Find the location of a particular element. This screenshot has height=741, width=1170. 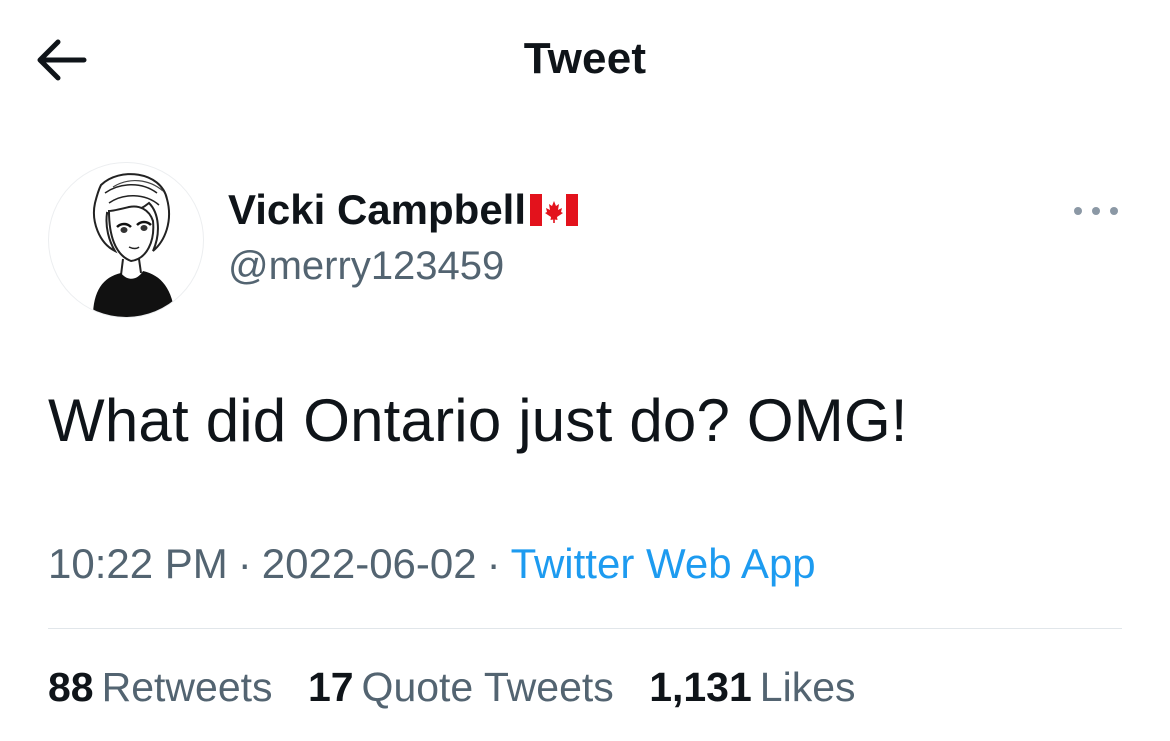

author-display-name: Vicki Campbell is located at coordinates (403, 210).